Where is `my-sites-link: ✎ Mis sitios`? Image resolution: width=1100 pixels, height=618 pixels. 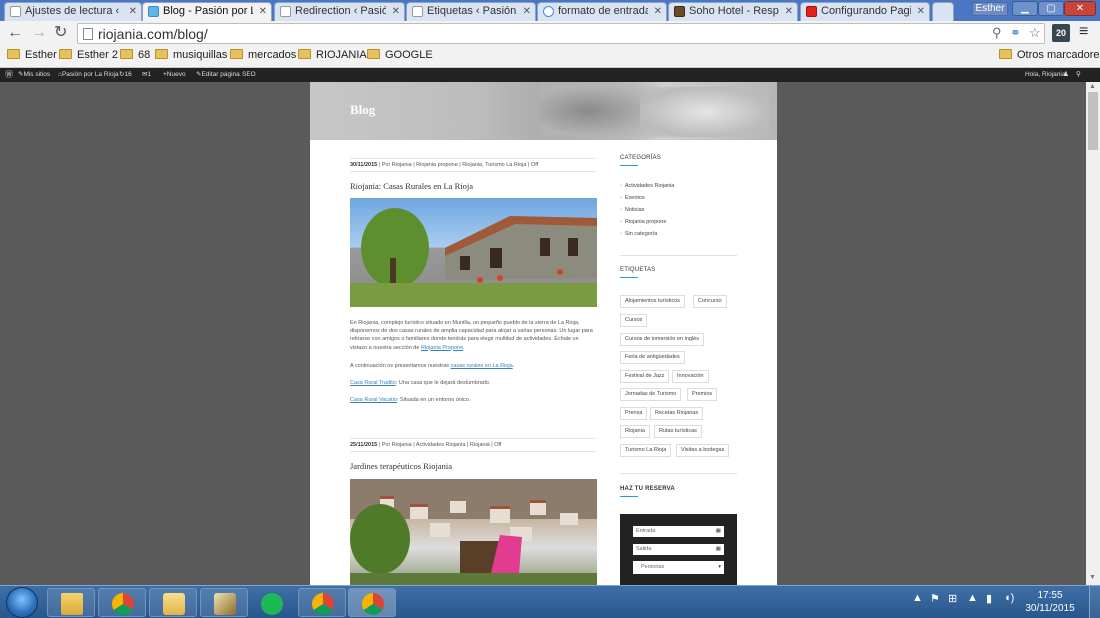
my-sites-link: ✎ Mis sitios is located at coordinates (34, 75).